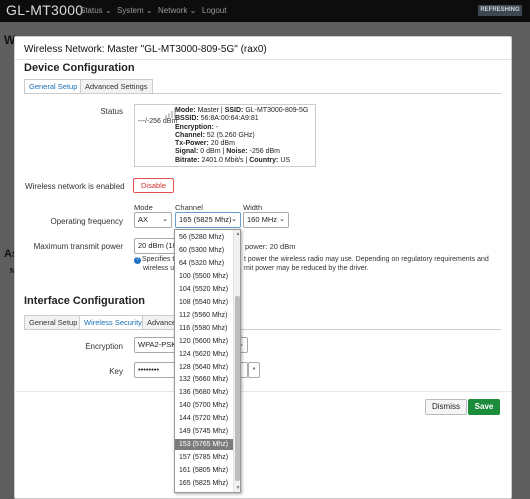  Describe the element at coordinates (204, 289) in the screenshot. I see `channel-option: 104 (5520 Mhz)` at that location.